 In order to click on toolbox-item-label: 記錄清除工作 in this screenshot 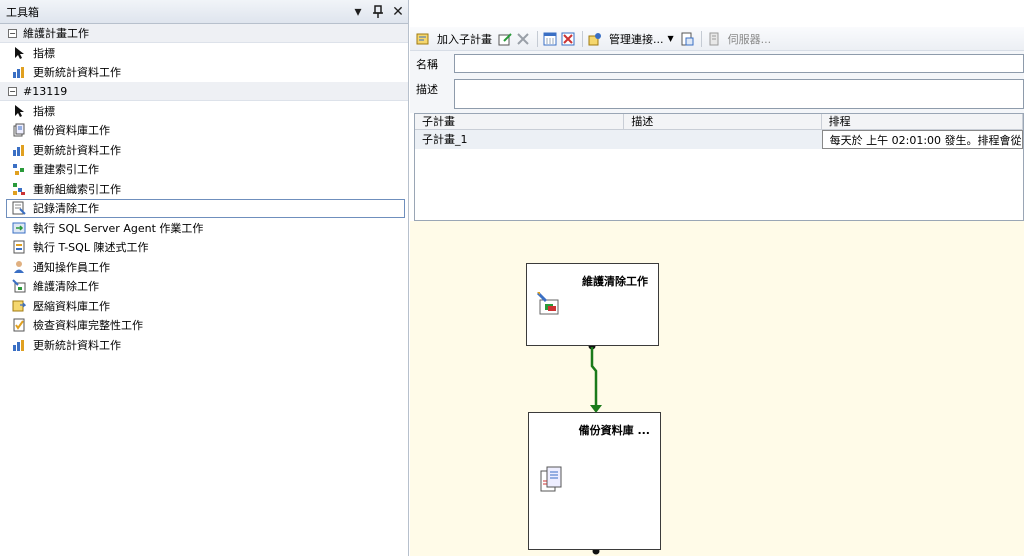, I will do `click(66, 209)`.